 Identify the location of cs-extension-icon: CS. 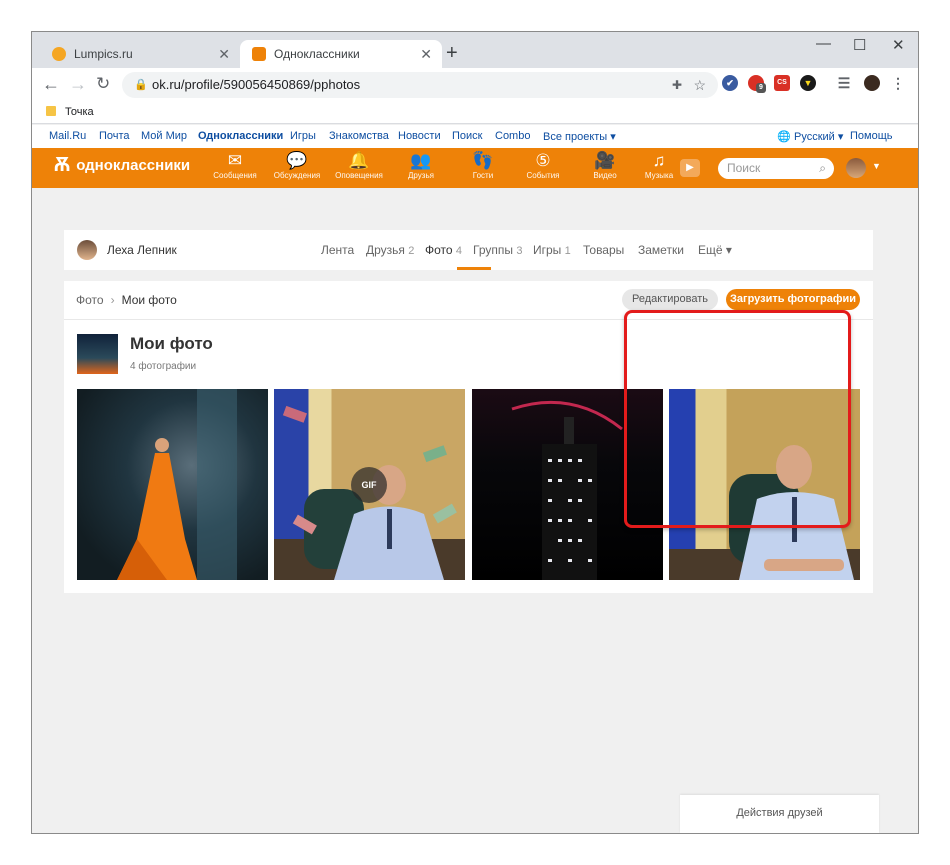
(782, 83).